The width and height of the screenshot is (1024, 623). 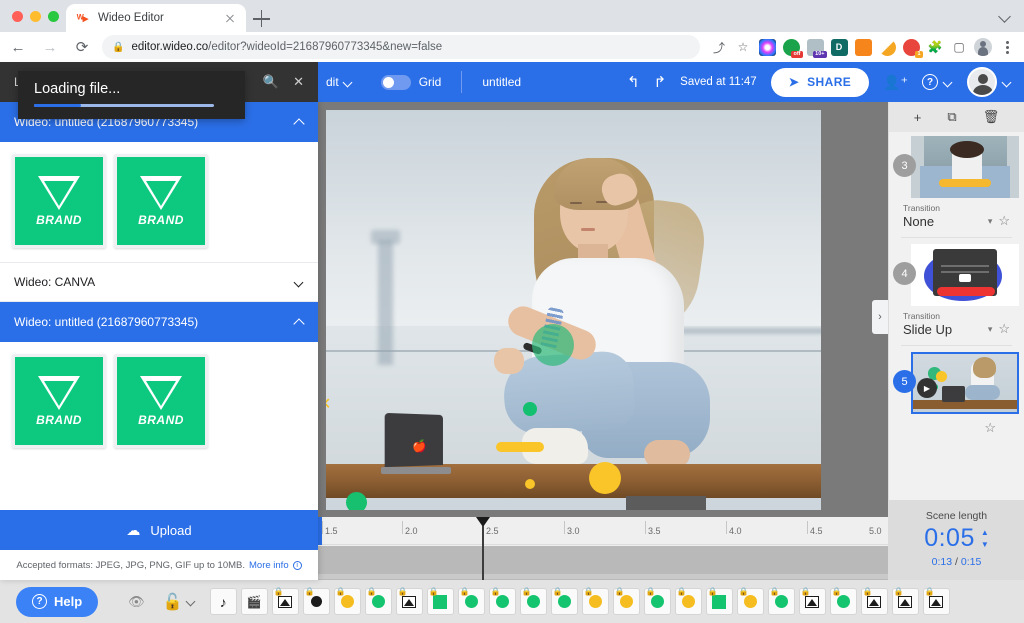 What do you see at coordinates (918, 117) in the screenshot?
I see `add-scene-icon: +` at bounding box center [918, 117].